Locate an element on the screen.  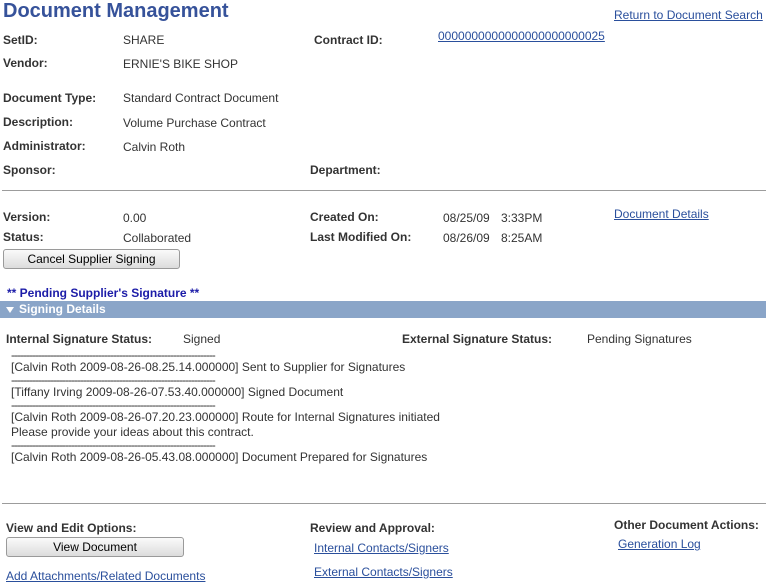
department-label: Department: is located at coordinates (345, 170).